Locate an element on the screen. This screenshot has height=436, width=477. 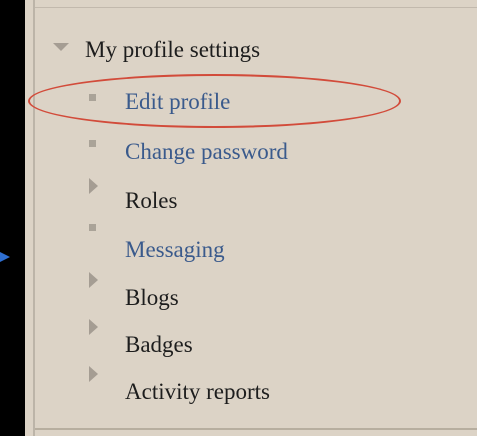
menu-item-label: Badges is located at coordinates (159, 345).